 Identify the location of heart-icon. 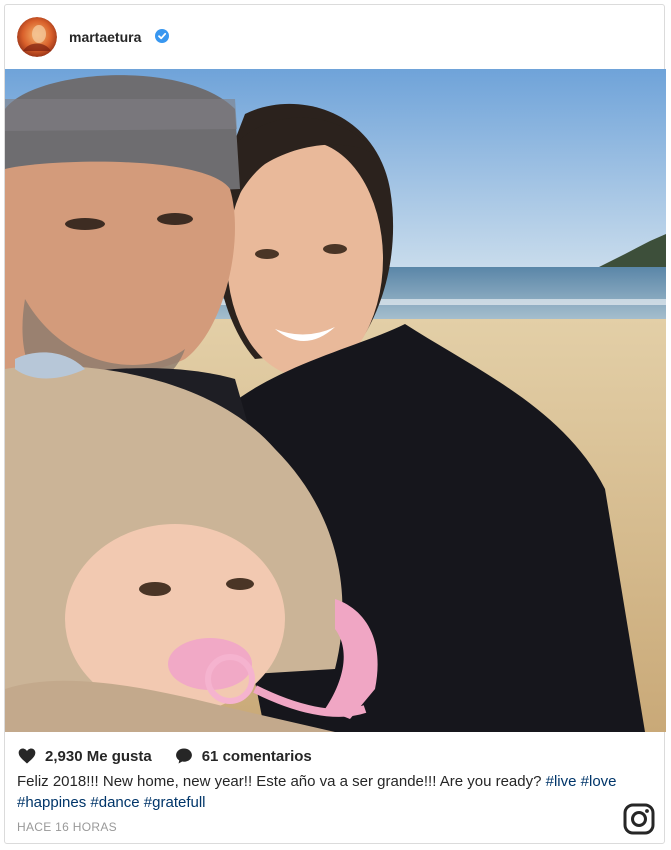
(27, 756).